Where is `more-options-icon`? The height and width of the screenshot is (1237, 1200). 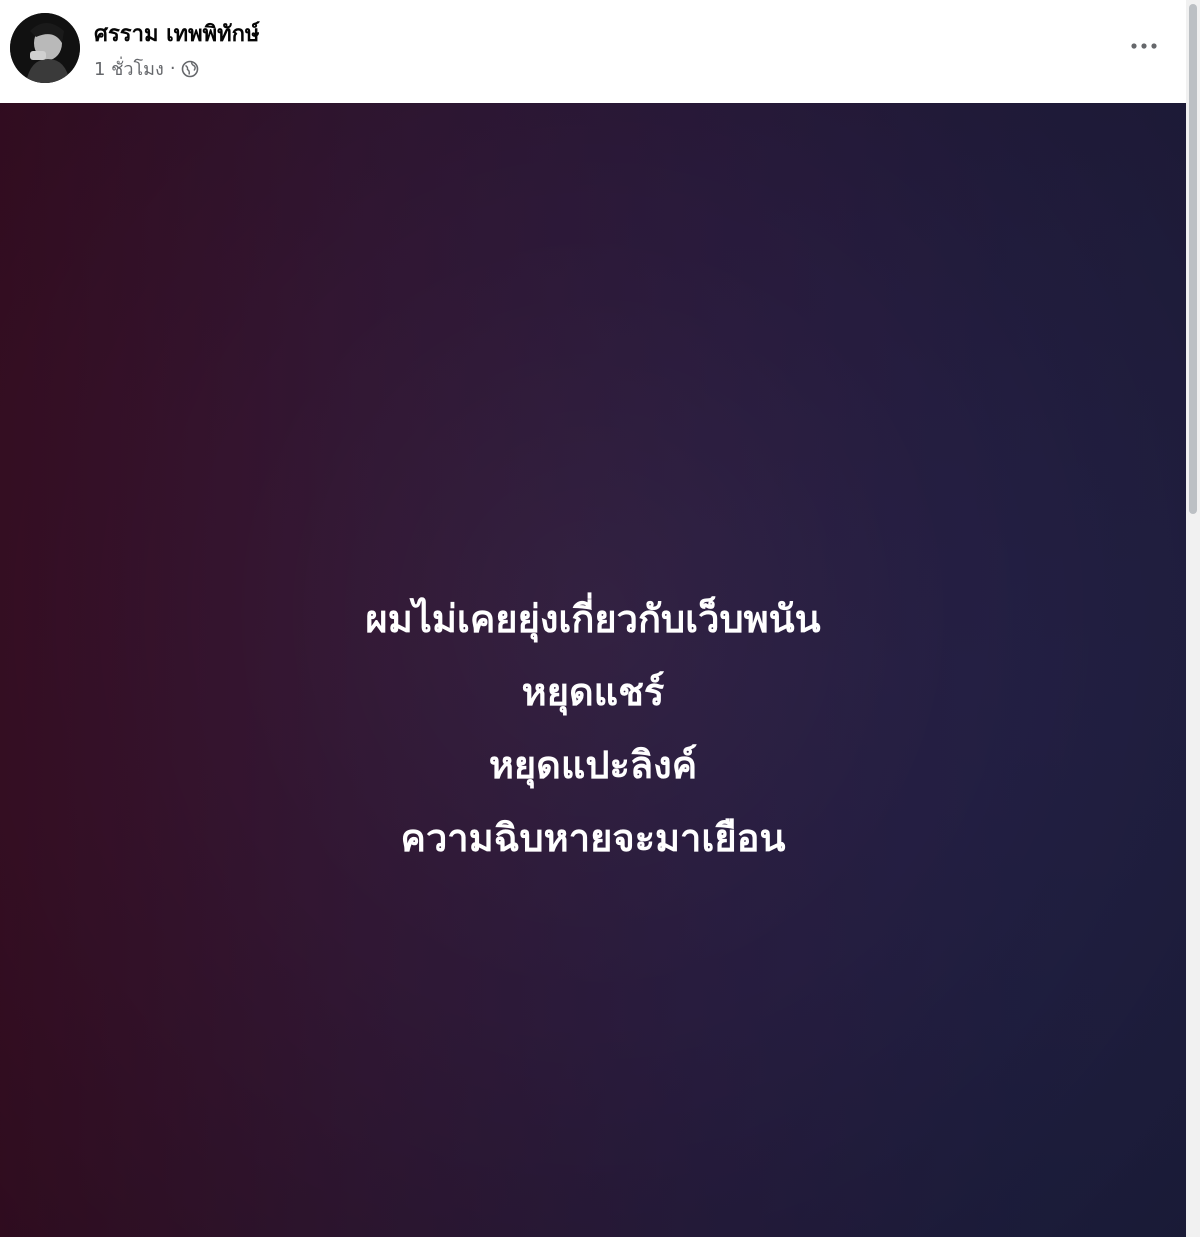 more-options-icon is located at coordinates (1144, 46).